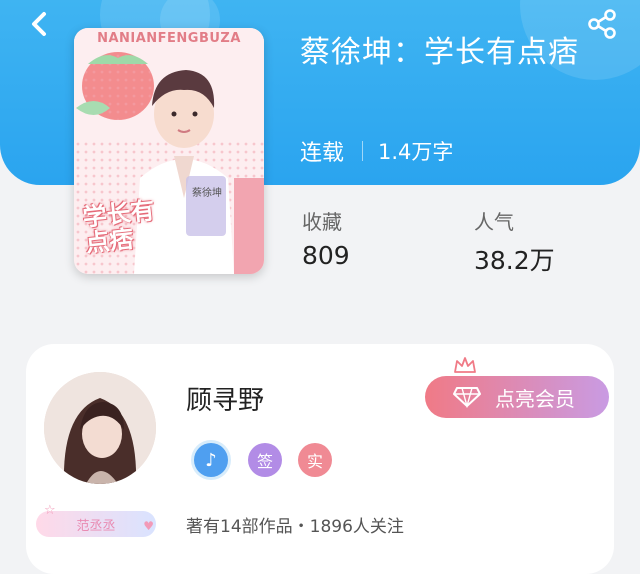 The height and width of the screenshot is (574, 640). Describe the element at coordinates (535, 398) in the screenshot. I see `member-button-label: 点亮会员` at that location.